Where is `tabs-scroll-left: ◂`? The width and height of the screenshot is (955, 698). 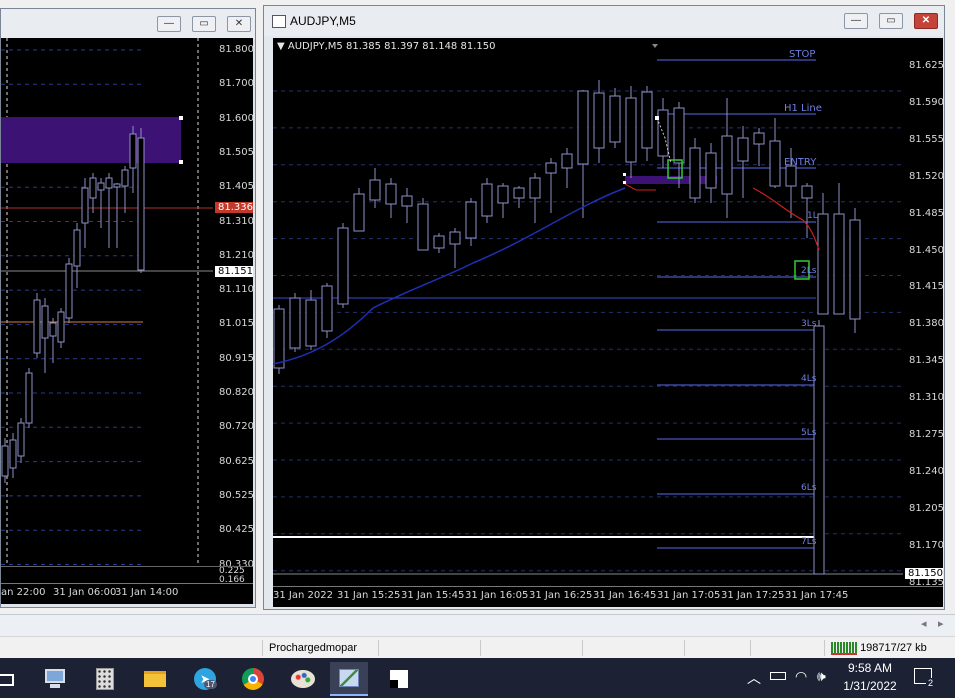
tabs-scroll-left: ◂ is located at coordinates (924, 623).